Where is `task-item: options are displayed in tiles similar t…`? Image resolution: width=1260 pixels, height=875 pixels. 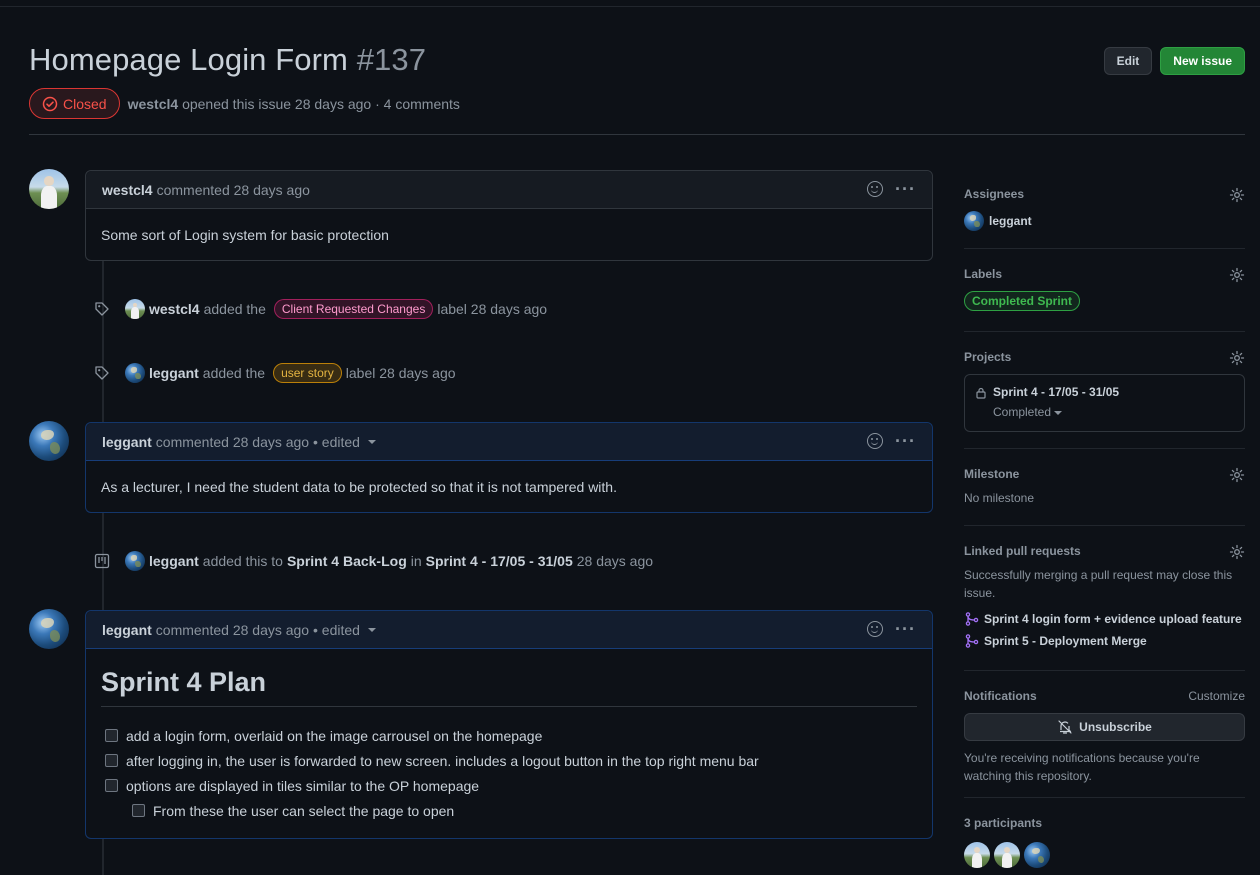 task-item: options are displayed in tiles similar t… is located at coordinates (509, 785).